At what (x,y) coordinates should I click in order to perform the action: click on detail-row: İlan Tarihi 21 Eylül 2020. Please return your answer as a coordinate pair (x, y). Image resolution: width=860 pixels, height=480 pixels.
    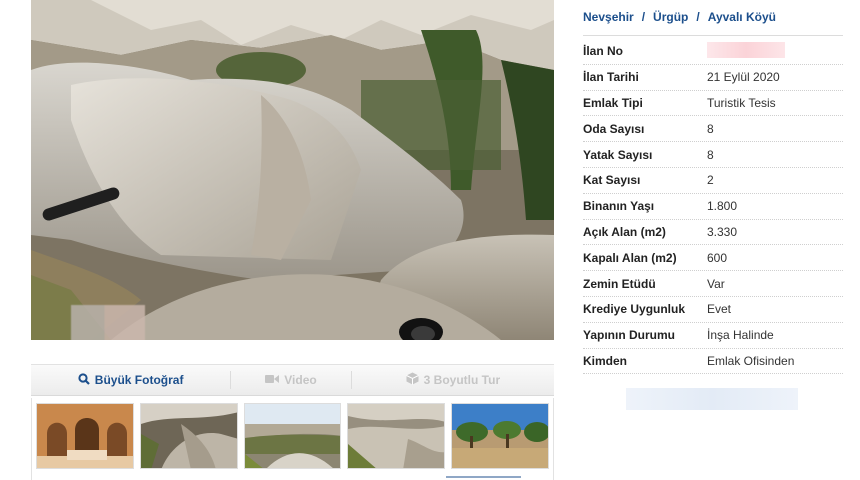
    Looking at the image, I should click on (713, 78).